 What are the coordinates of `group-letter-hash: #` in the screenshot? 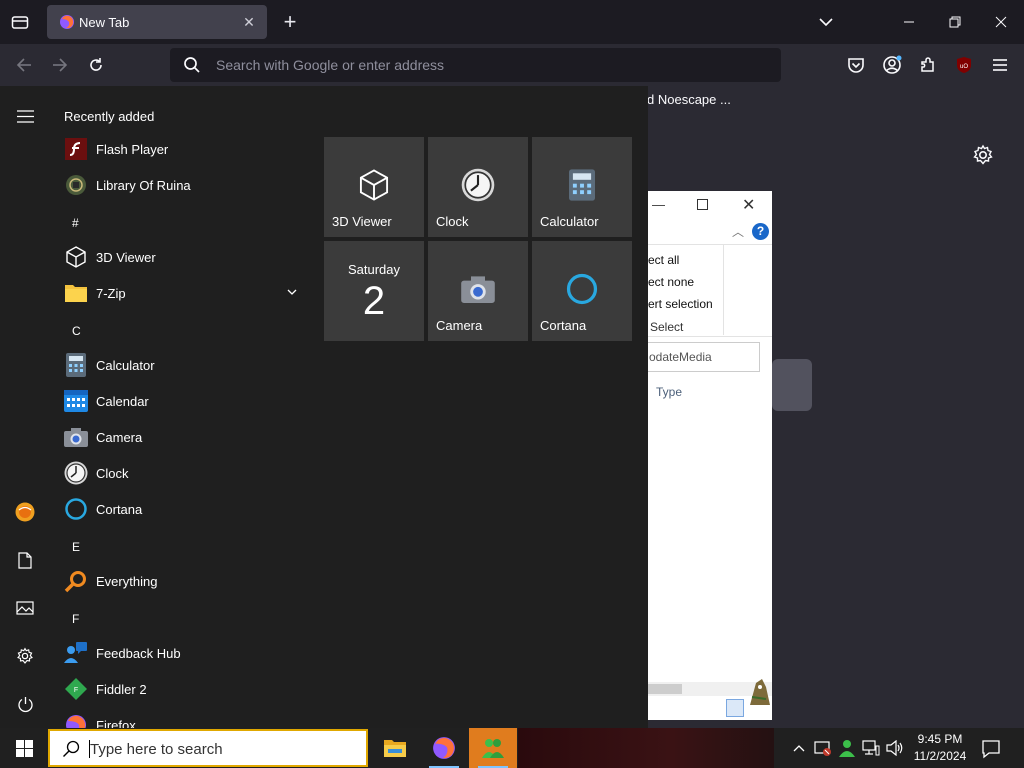 It's located at (75, 223).